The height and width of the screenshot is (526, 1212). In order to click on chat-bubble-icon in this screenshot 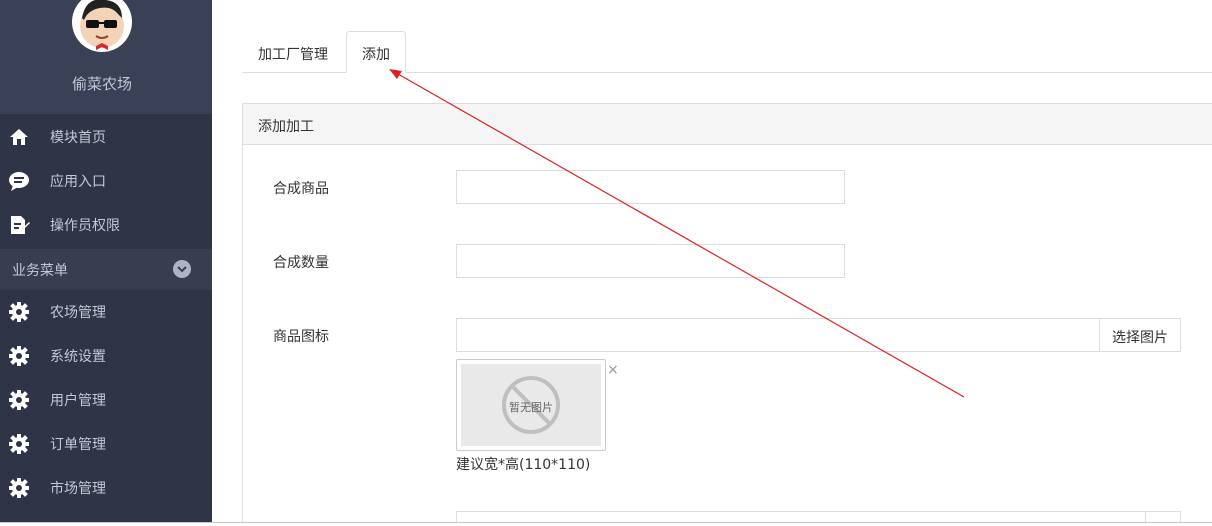, I will do `click(19, 181)`.